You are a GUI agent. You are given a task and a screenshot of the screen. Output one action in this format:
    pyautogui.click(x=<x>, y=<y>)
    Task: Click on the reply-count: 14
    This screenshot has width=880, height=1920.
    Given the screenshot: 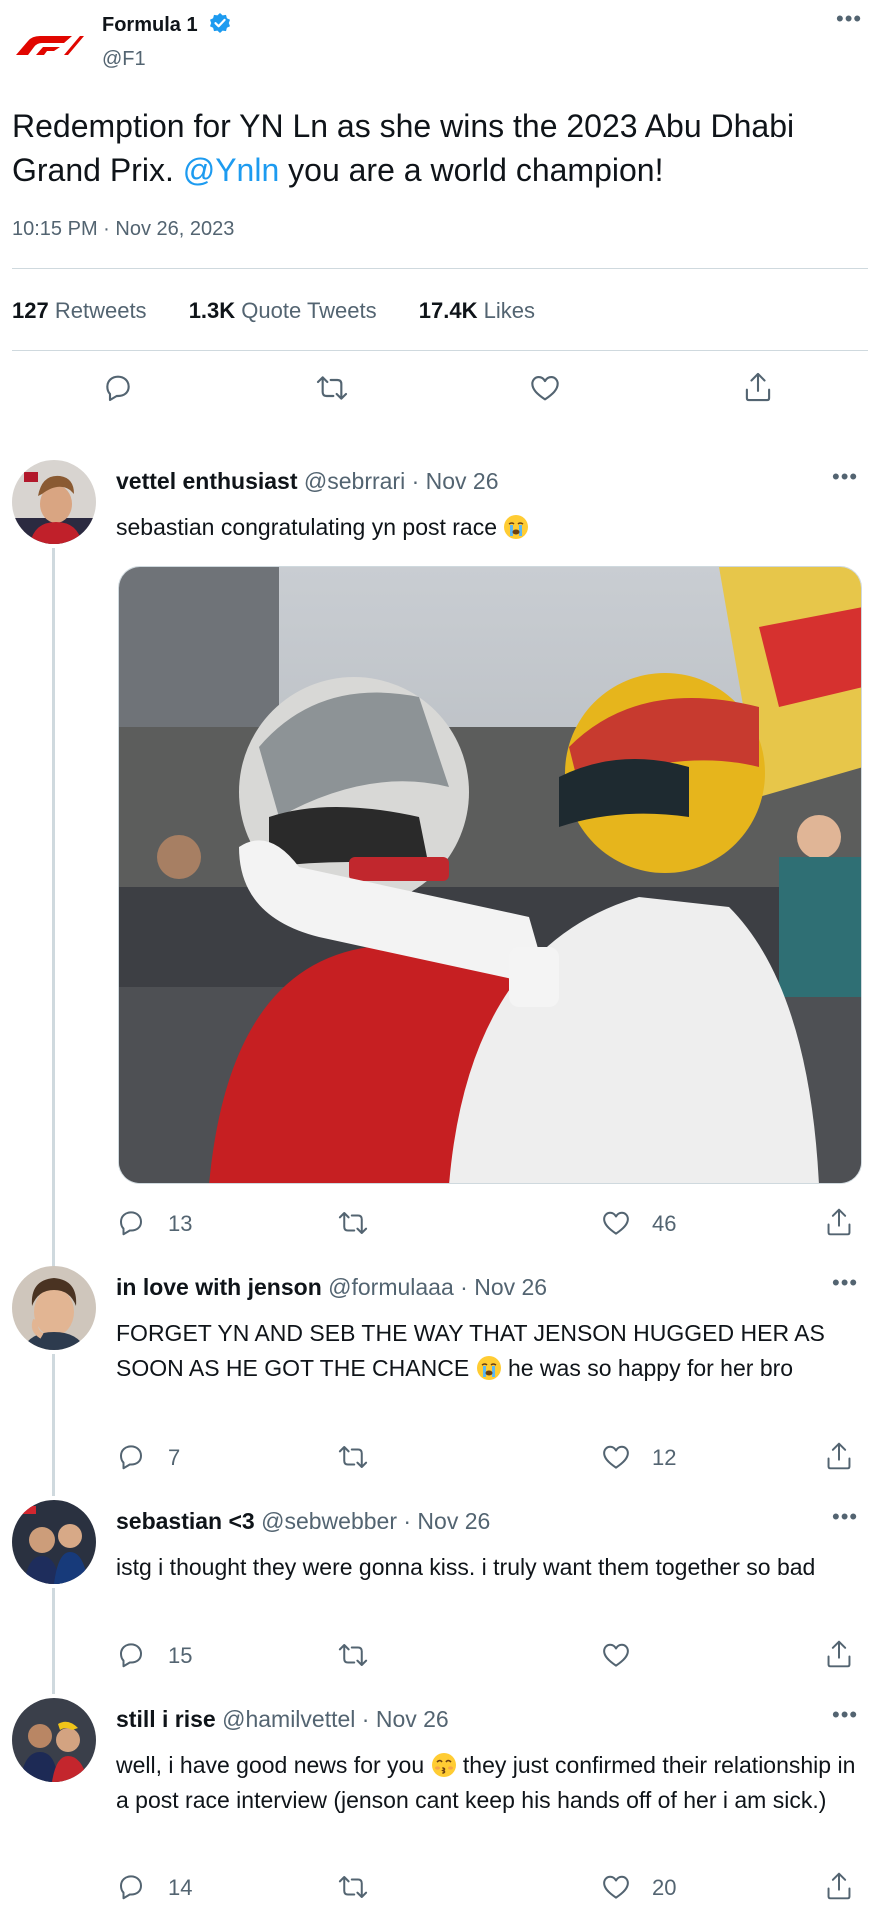 What is the action you would take?
    pyautogui.click(x=180, y=1887)
    